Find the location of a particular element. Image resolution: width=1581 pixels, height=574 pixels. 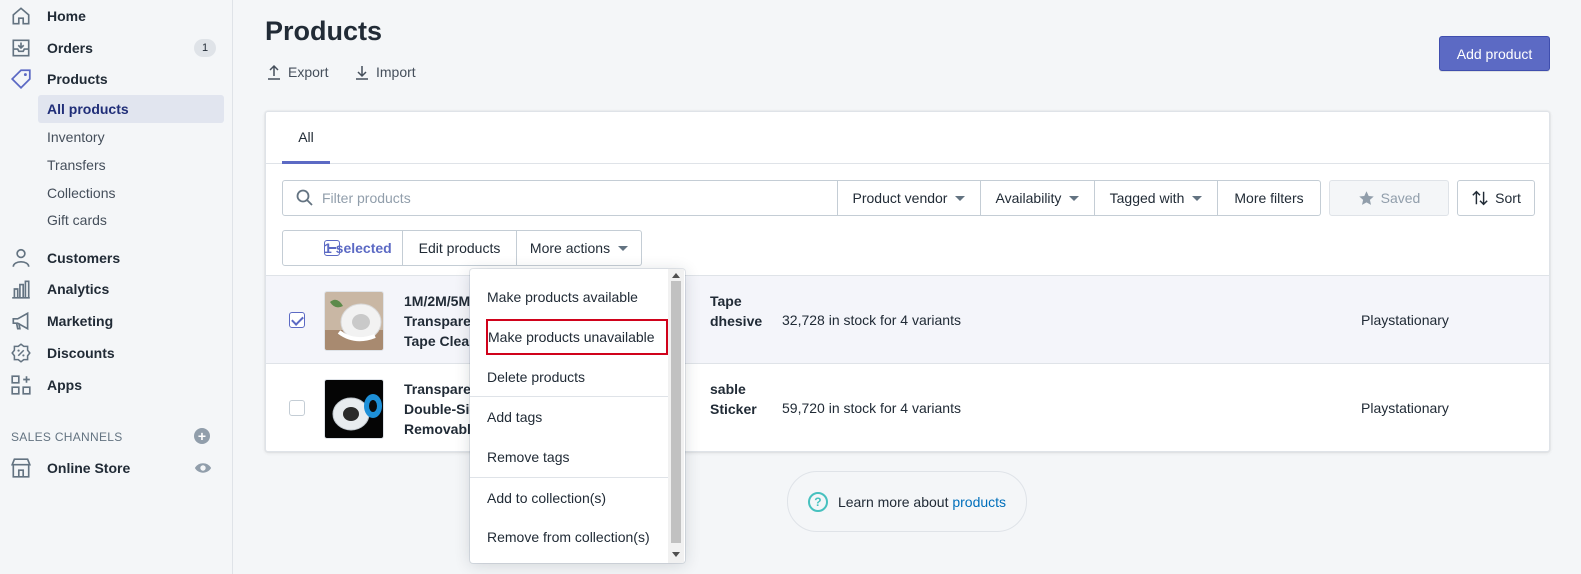

menu-item-add-to-collection: Add to collection(s) is located at coordinates (569, 498).